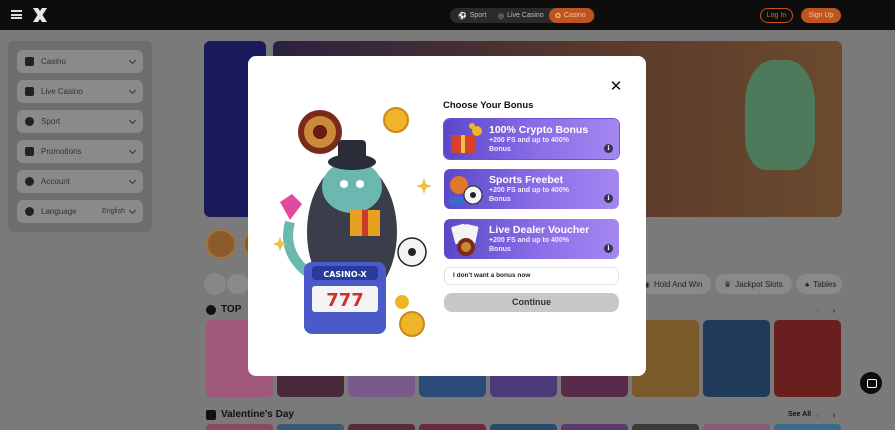 The height and width of the screenshot is (430, 895). What do you see at coordinates (257, 414) in the screenshot?
I see `section-title-text: Valentine's Day` at bounding box center [257, 414].